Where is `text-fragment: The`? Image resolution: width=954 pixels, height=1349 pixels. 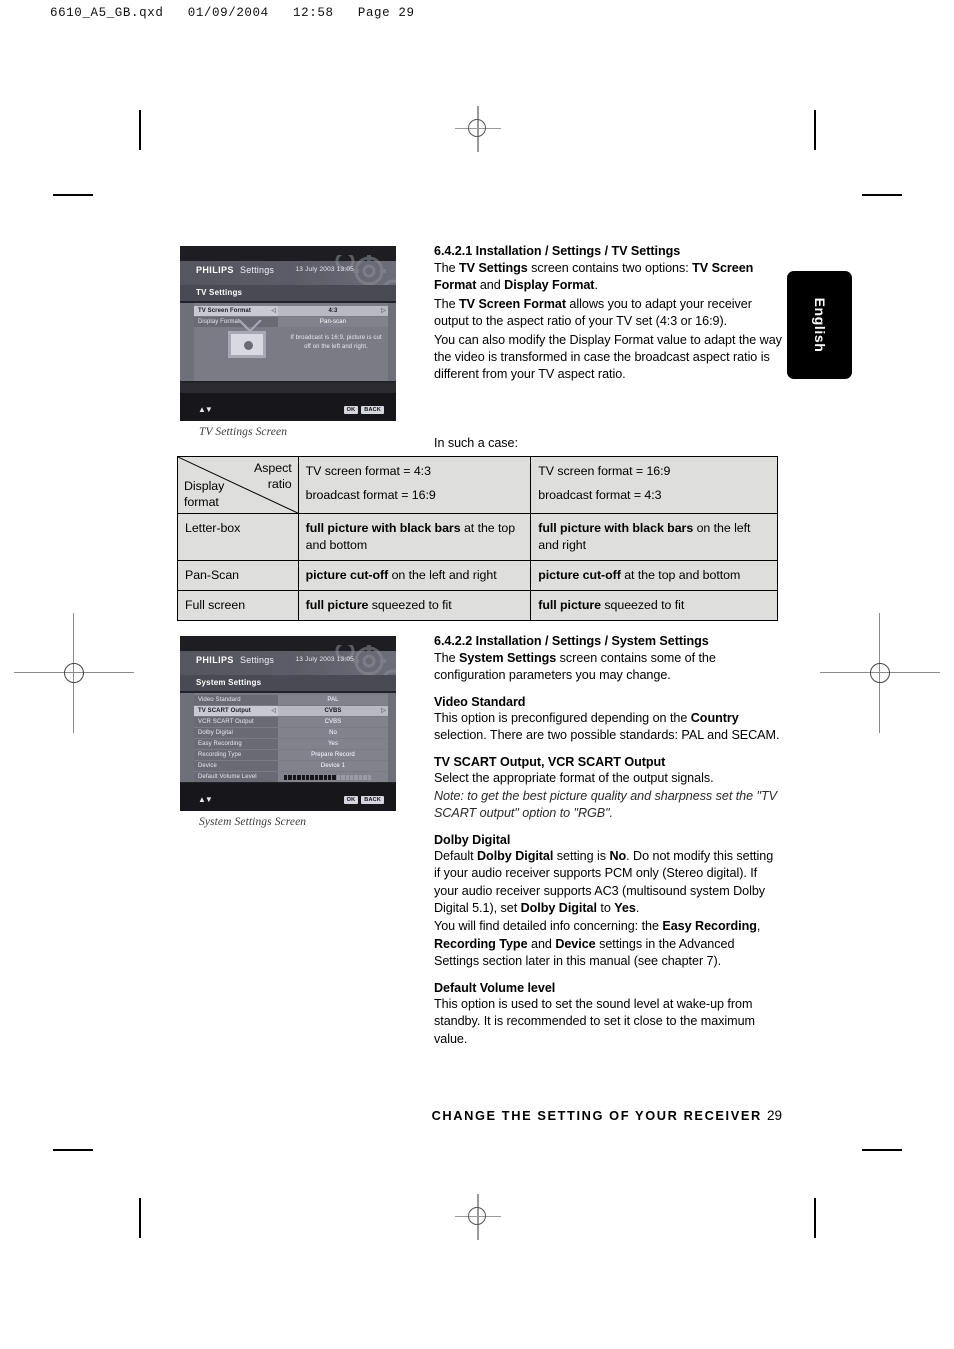
text-fragment: The is located at coordinates (446, 658).